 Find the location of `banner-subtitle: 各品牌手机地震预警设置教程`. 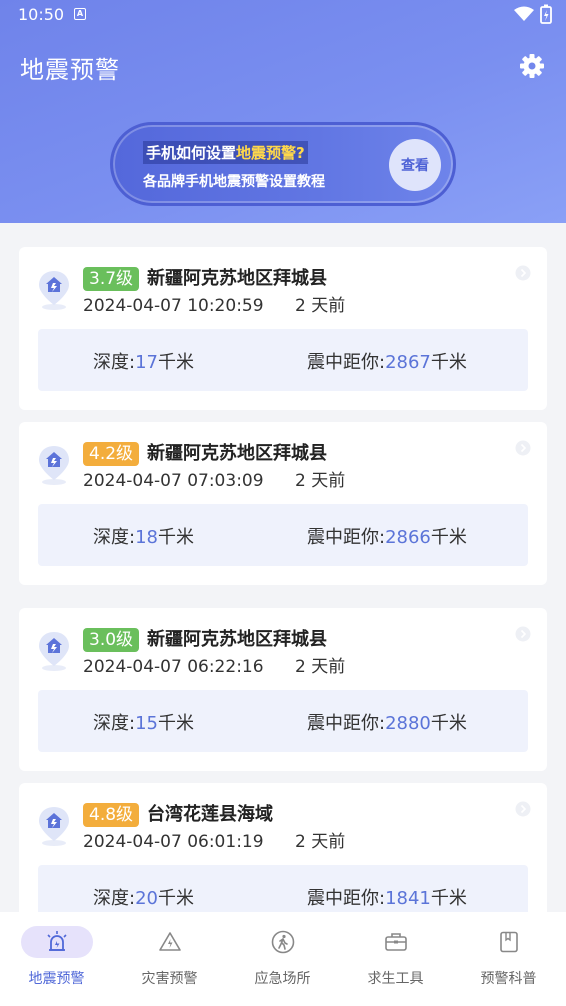

banner-subtitle: 各品牌手机地震预警设置教程 is located at coordinates (234, 182).